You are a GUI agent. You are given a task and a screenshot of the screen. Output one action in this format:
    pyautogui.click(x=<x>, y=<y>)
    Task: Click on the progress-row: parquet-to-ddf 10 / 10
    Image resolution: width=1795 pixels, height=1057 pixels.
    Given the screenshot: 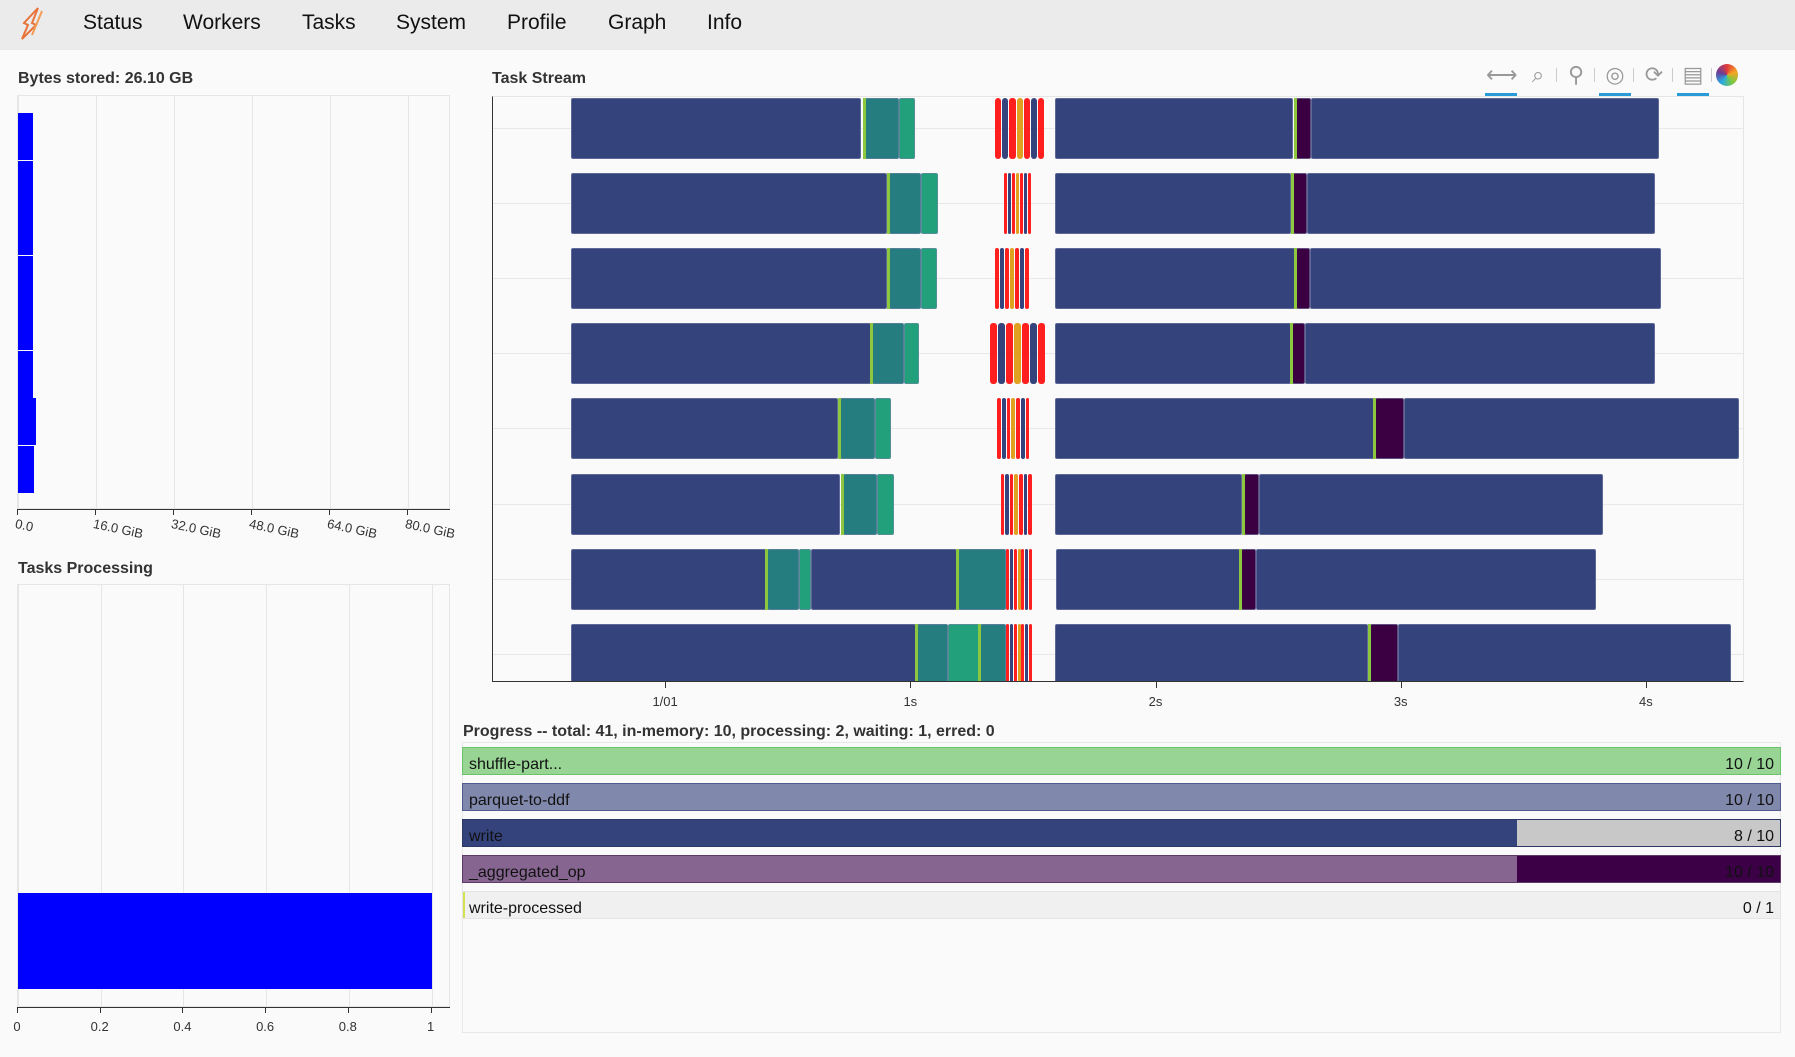 What is the action you would take?
    pyautogui.click(x=1121, y=797)
    